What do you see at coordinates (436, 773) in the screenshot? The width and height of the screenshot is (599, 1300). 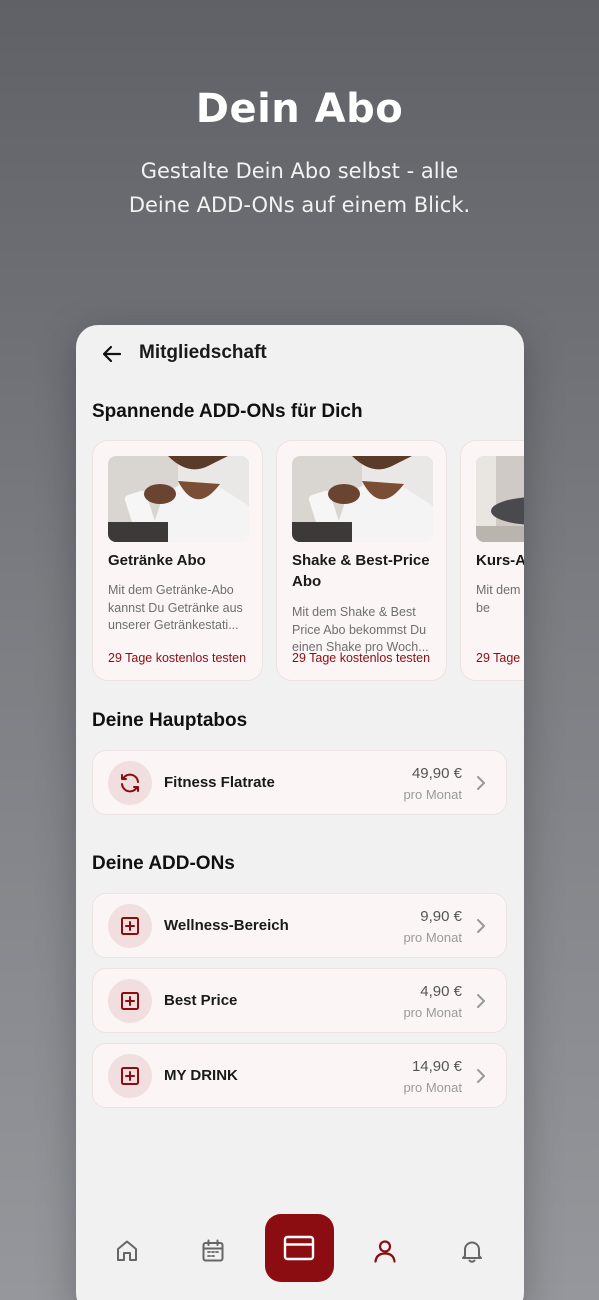 I see `row-price: 49,90 €` at bounding box center [436, 773].